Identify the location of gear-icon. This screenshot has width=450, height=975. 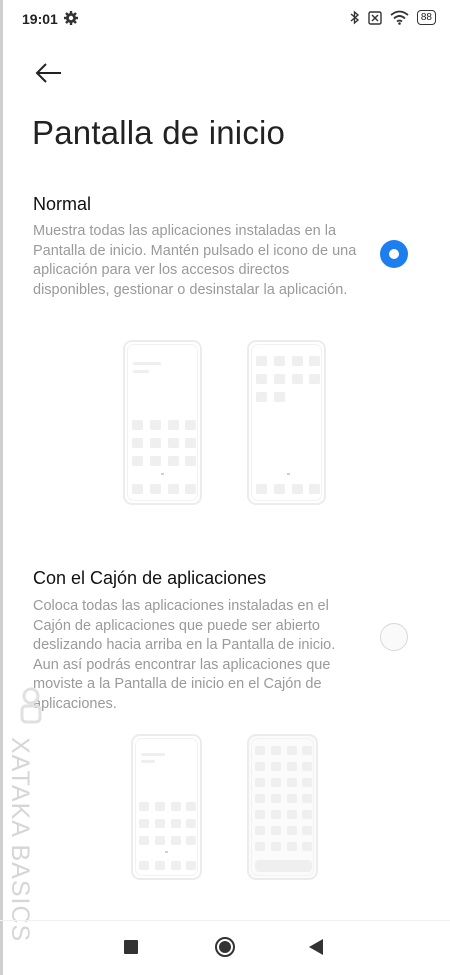
(71, 18).